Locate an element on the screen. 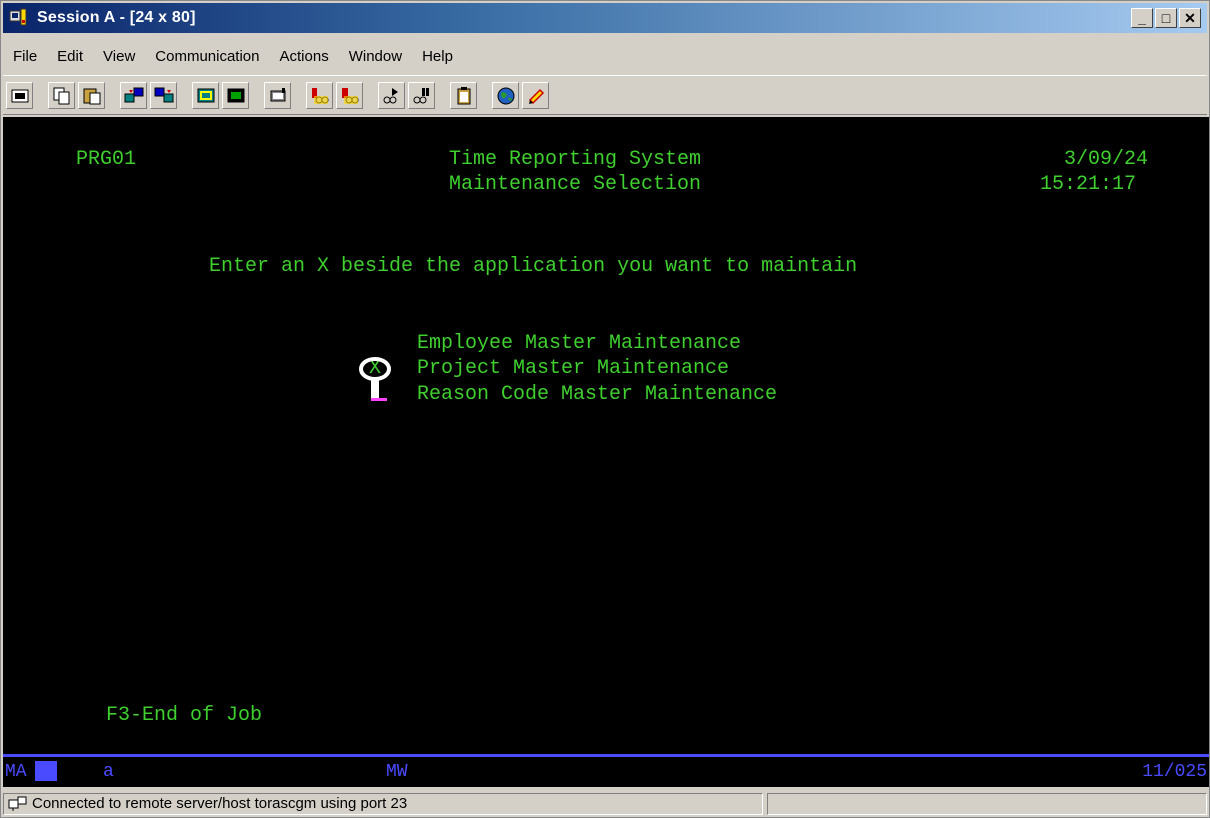  menu-actions: Actions is located at coordinates (304, 56).